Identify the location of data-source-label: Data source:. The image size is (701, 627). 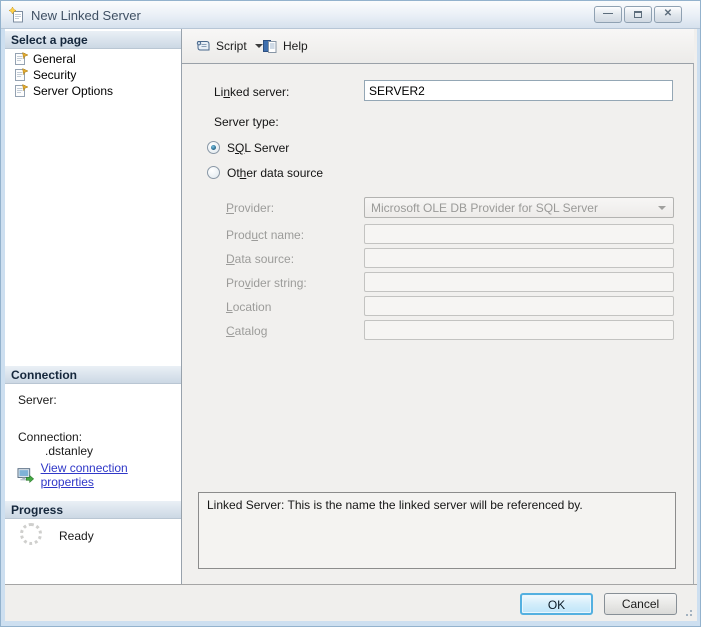
(260, 259).